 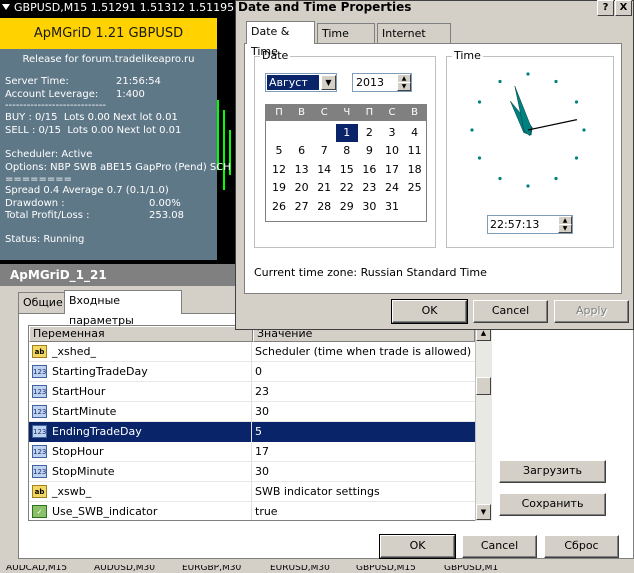 What do you see at coordinates (369, 133) in the screenshot?
I see `calendar-day: 2` at bounding box center [369, 133].